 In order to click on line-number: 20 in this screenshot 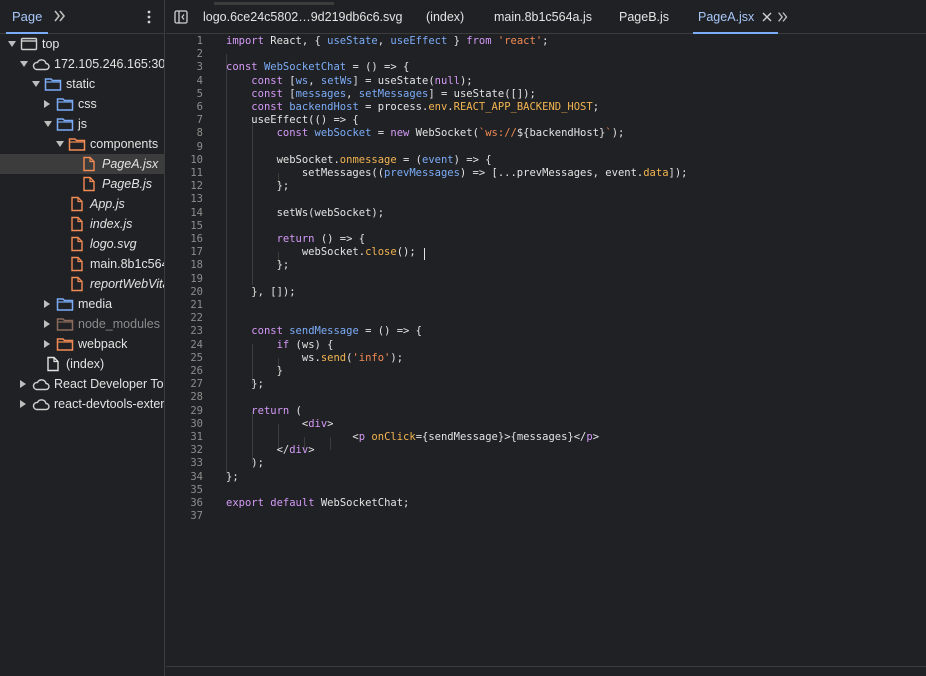, I will do `click(184, 292)`.